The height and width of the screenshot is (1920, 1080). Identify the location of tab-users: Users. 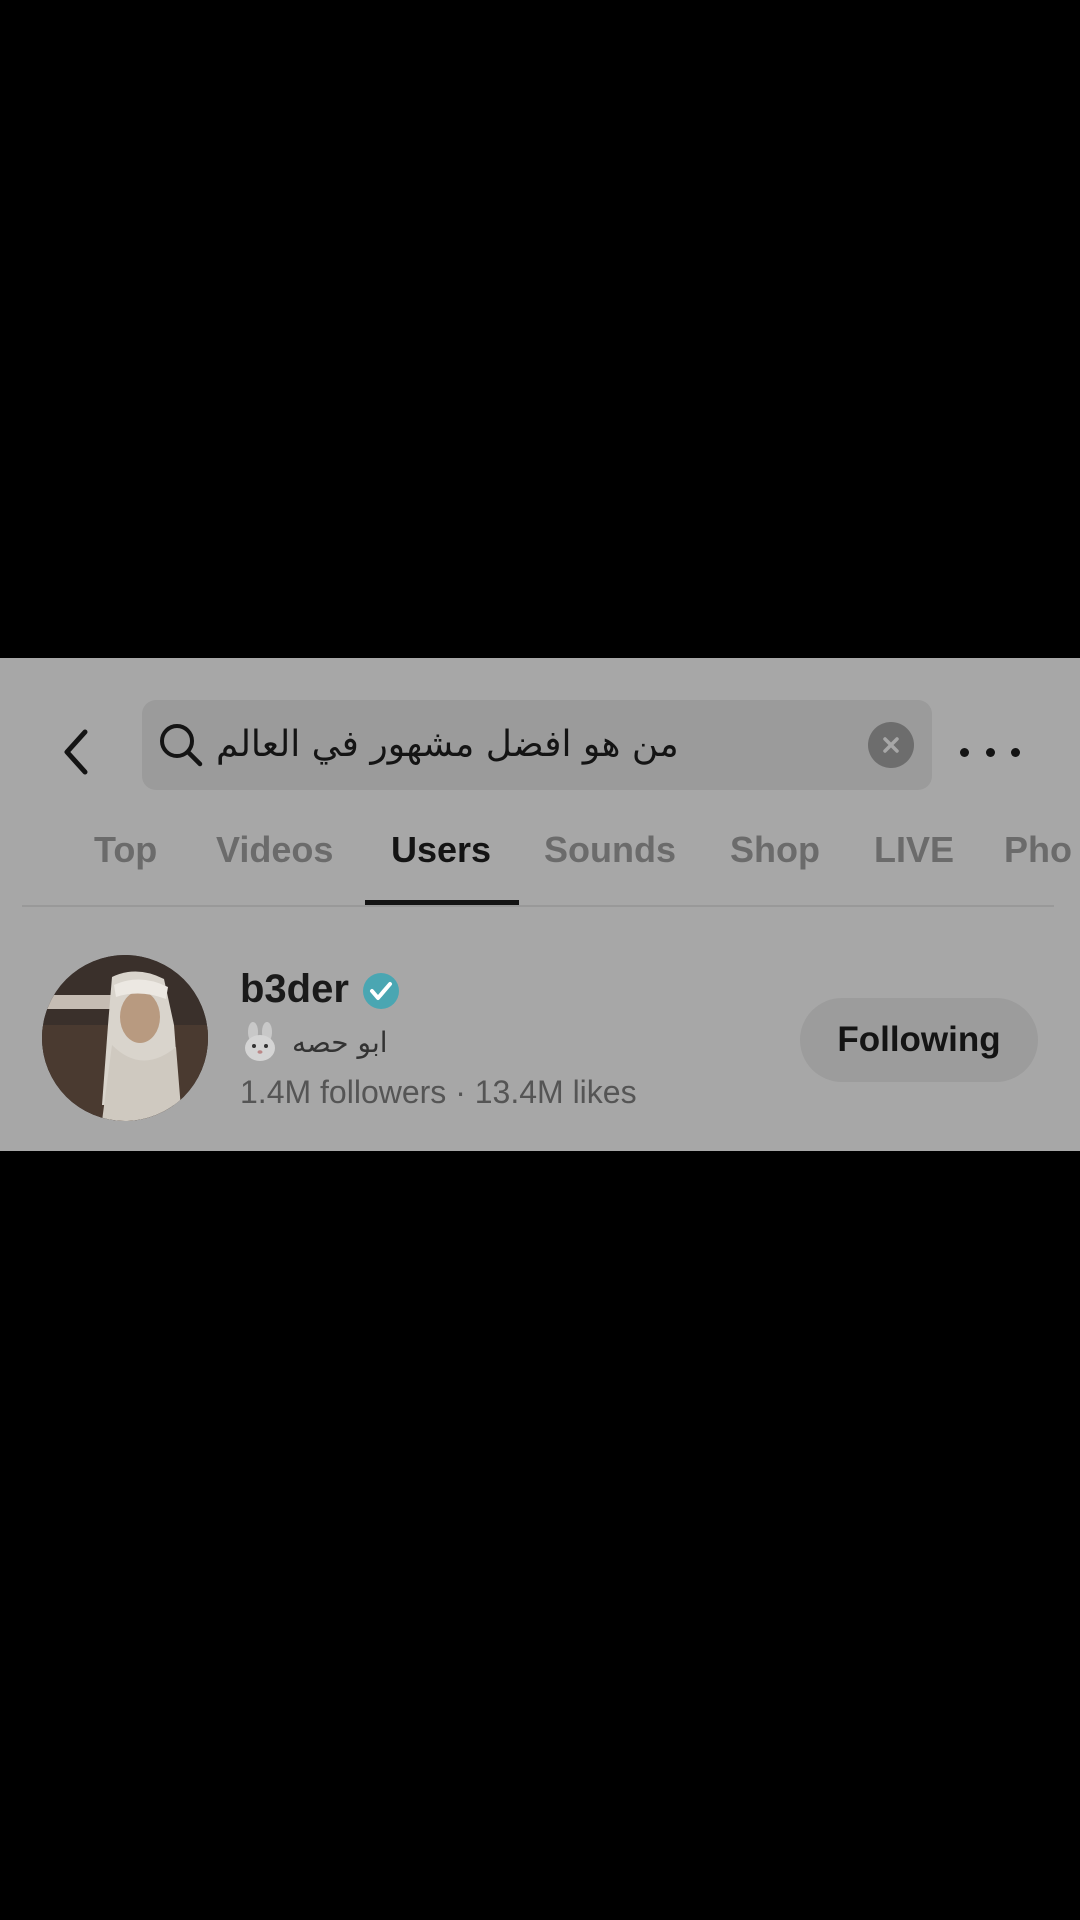
(441, 850).